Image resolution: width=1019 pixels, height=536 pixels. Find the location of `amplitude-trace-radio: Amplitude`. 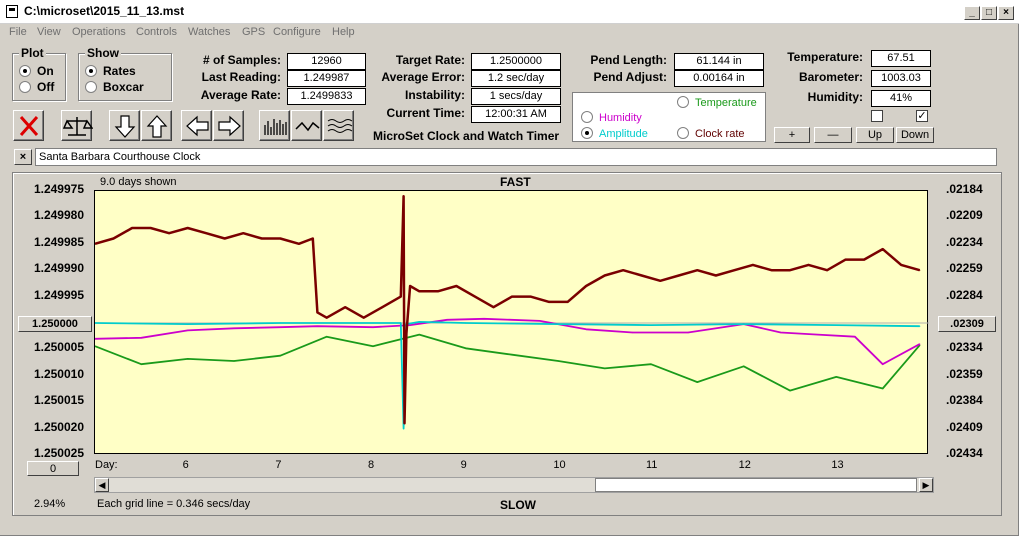

amplitude-trace-radio: Amplitude is located at coordinates (614, 133).